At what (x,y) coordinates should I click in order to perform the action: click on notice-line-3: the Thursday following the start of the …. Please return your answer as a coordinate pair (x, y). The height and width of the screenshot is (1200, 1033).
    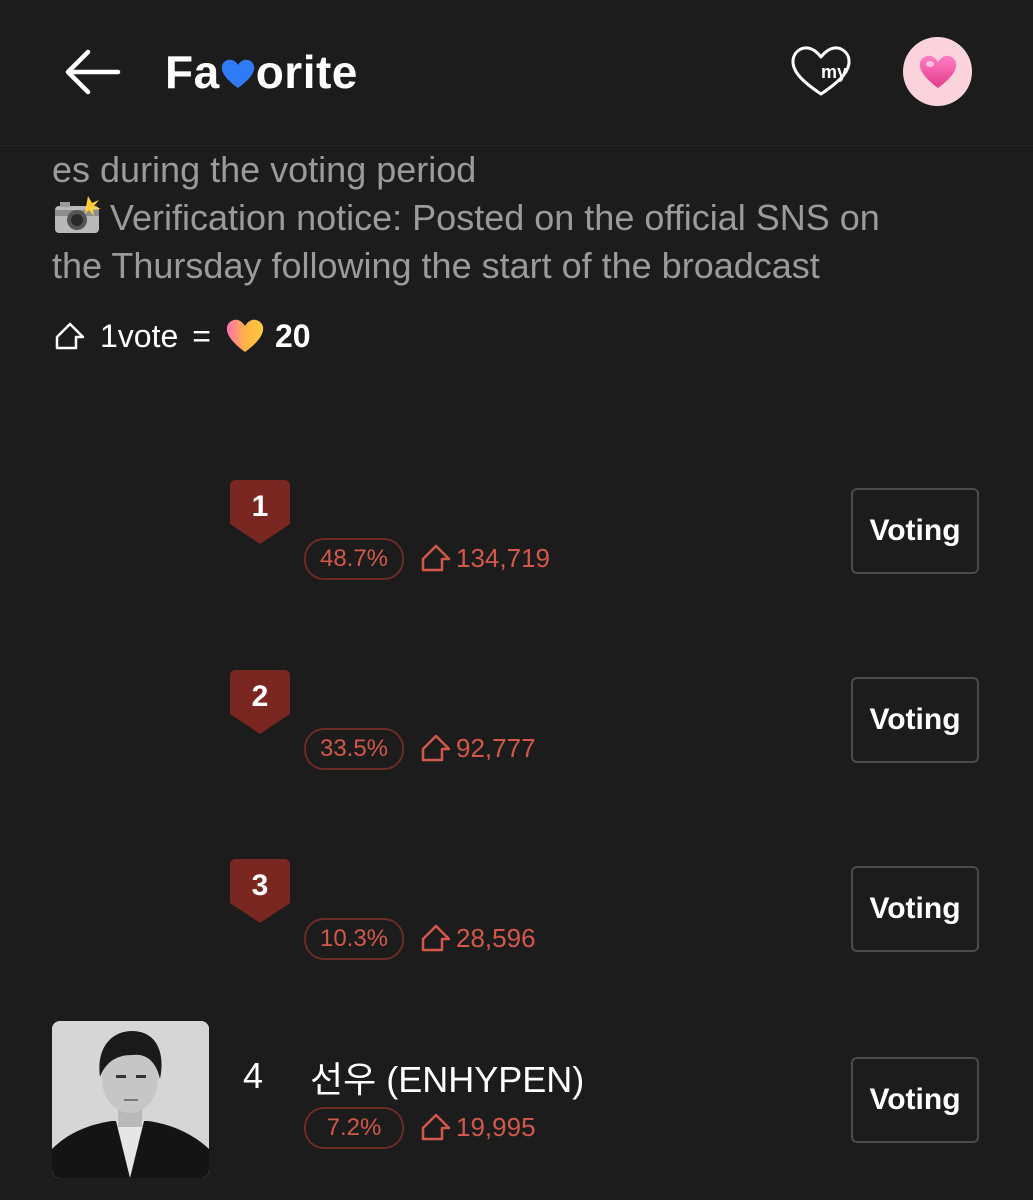
    Looking at the image, I should click on (436, 265).